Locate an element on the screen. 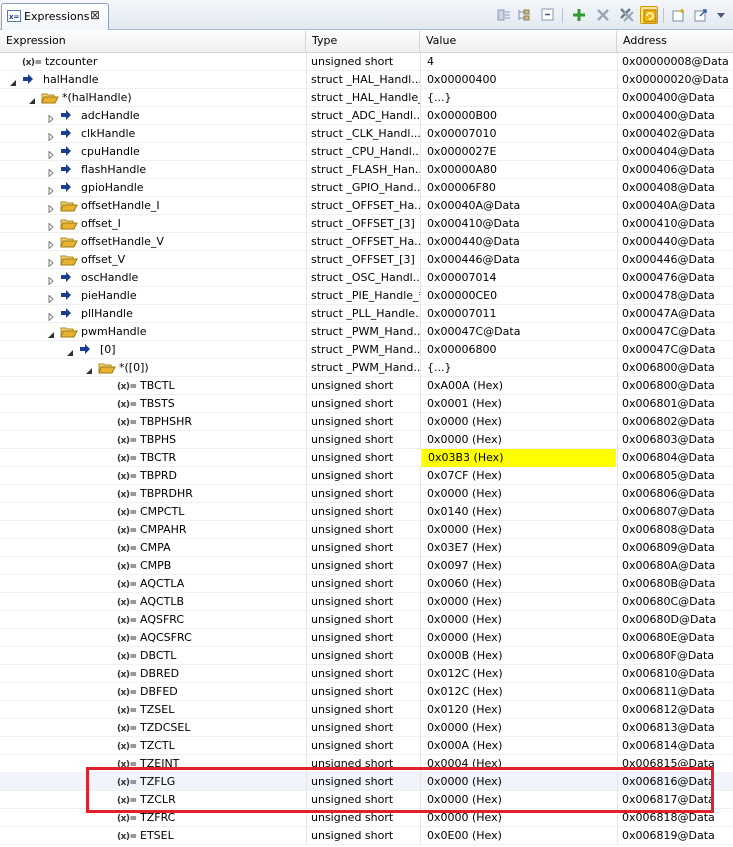 The image size is (733, 847). value-cell: 0x00006800 is located at coordinates (518, 350).